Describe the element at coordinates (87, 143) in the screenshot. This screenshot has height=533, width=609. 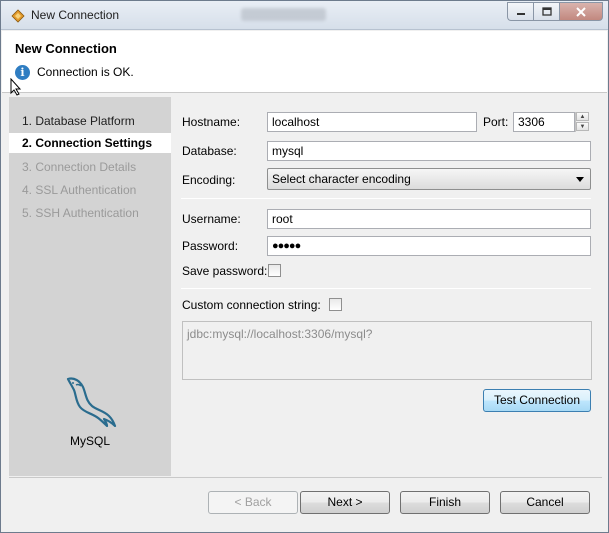
I see `step-connection-settings: 2. Connection Settings` at that location.